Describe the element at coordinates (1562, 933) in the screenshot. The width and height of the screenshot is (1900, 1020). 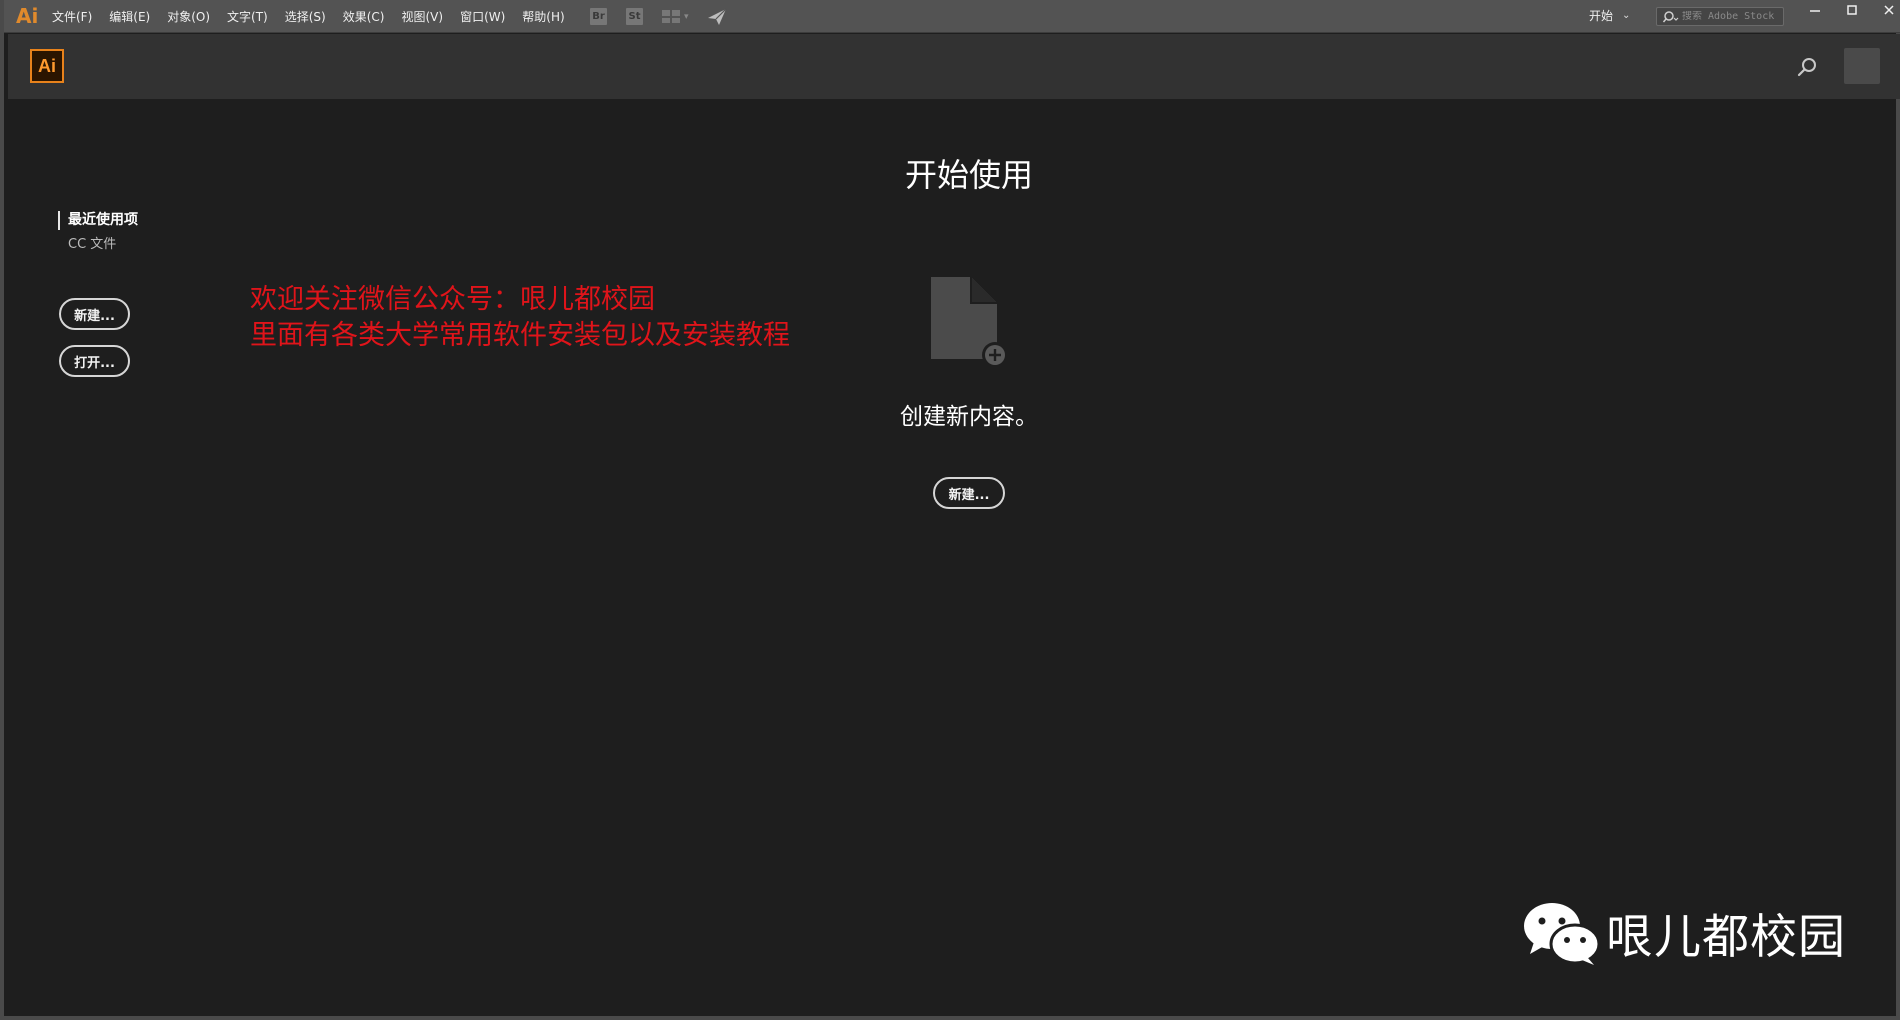
I see `wechat-icon` at that location.